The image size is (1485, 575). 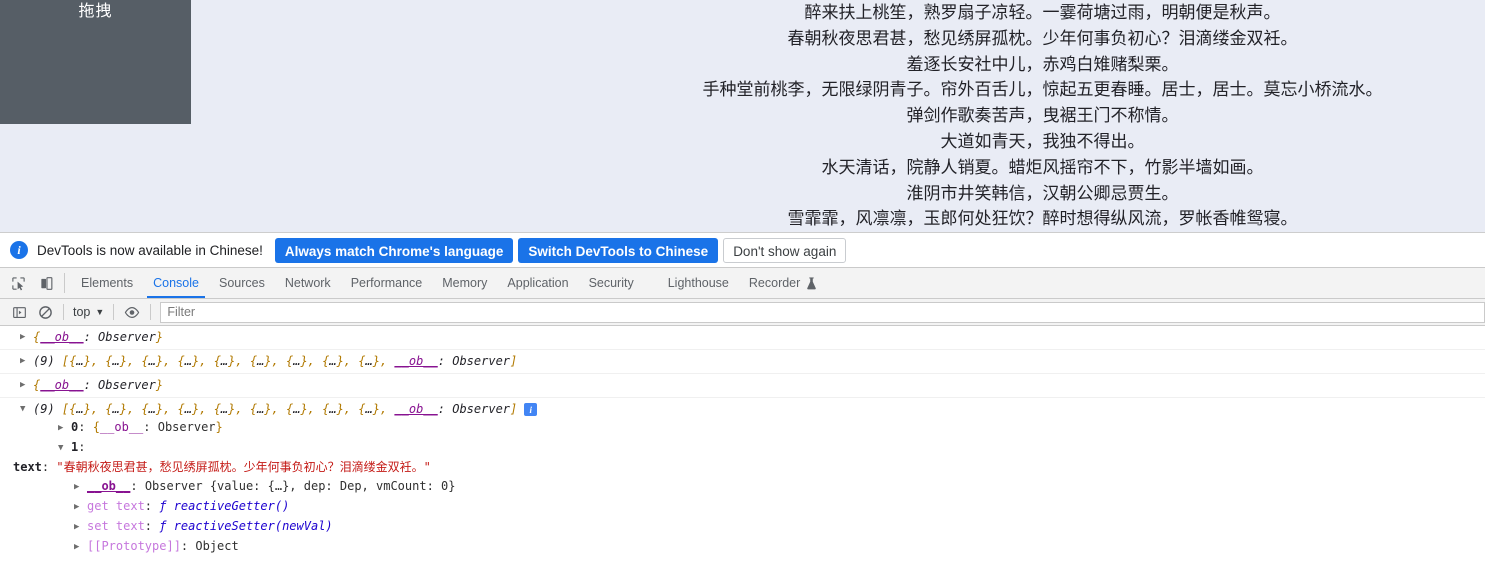 I want to click on tab-label: Performance, so click(x=386, y=283).